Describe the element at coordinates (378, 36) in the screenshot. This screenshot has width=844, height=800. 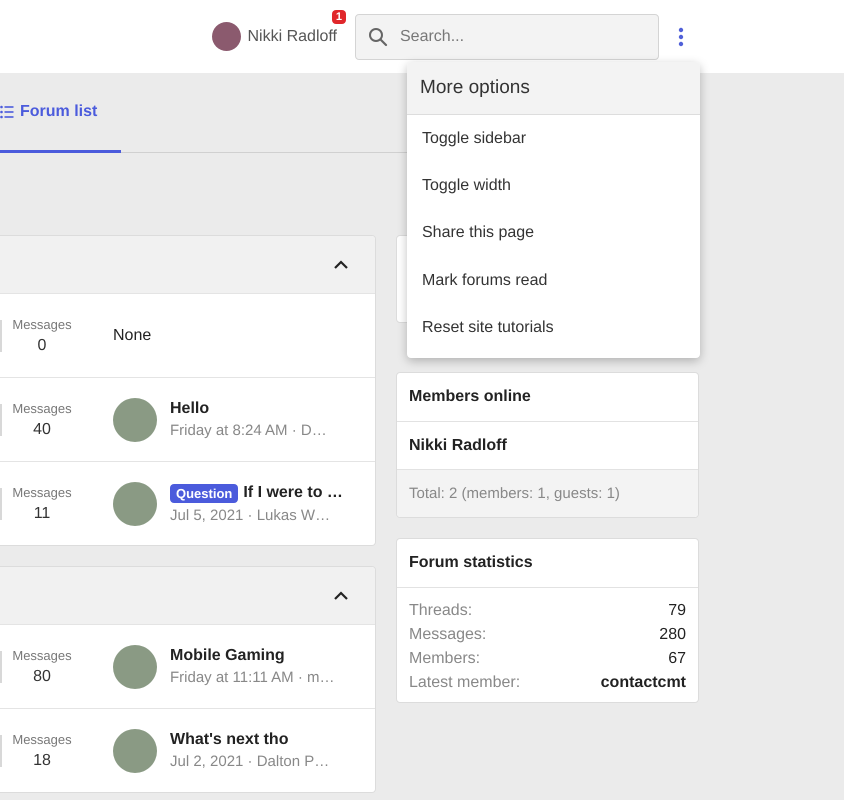
I see `search-icon` at that location.